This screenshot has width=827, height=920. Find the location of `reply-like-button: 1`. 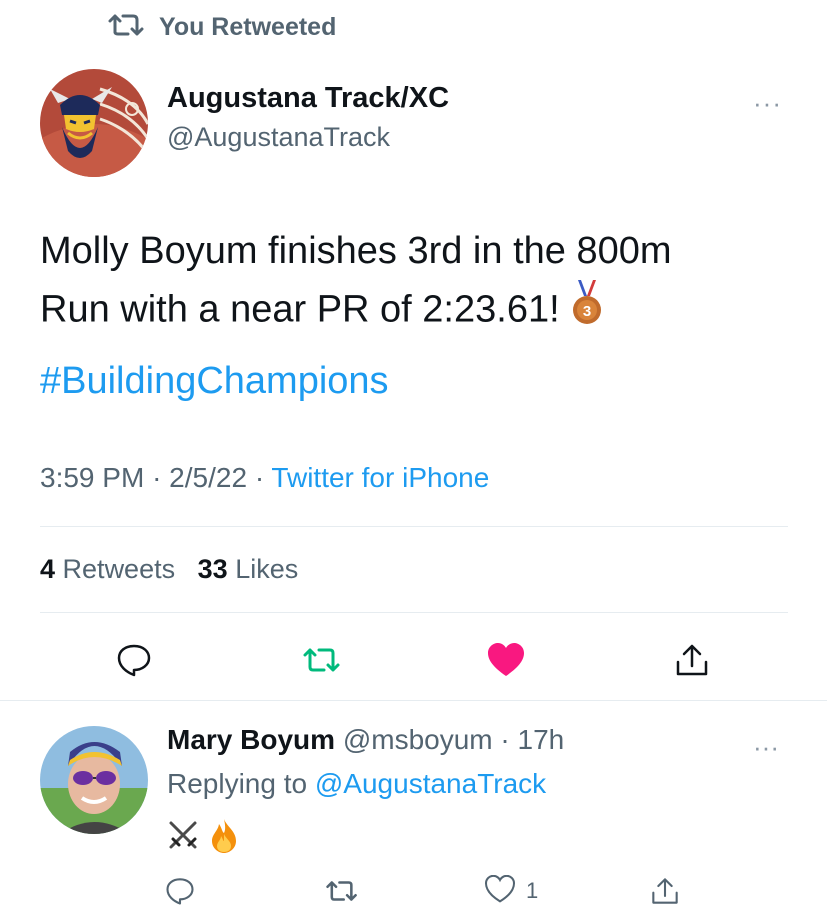

reply-like-button: 1 is located at coordinates (511, 891).